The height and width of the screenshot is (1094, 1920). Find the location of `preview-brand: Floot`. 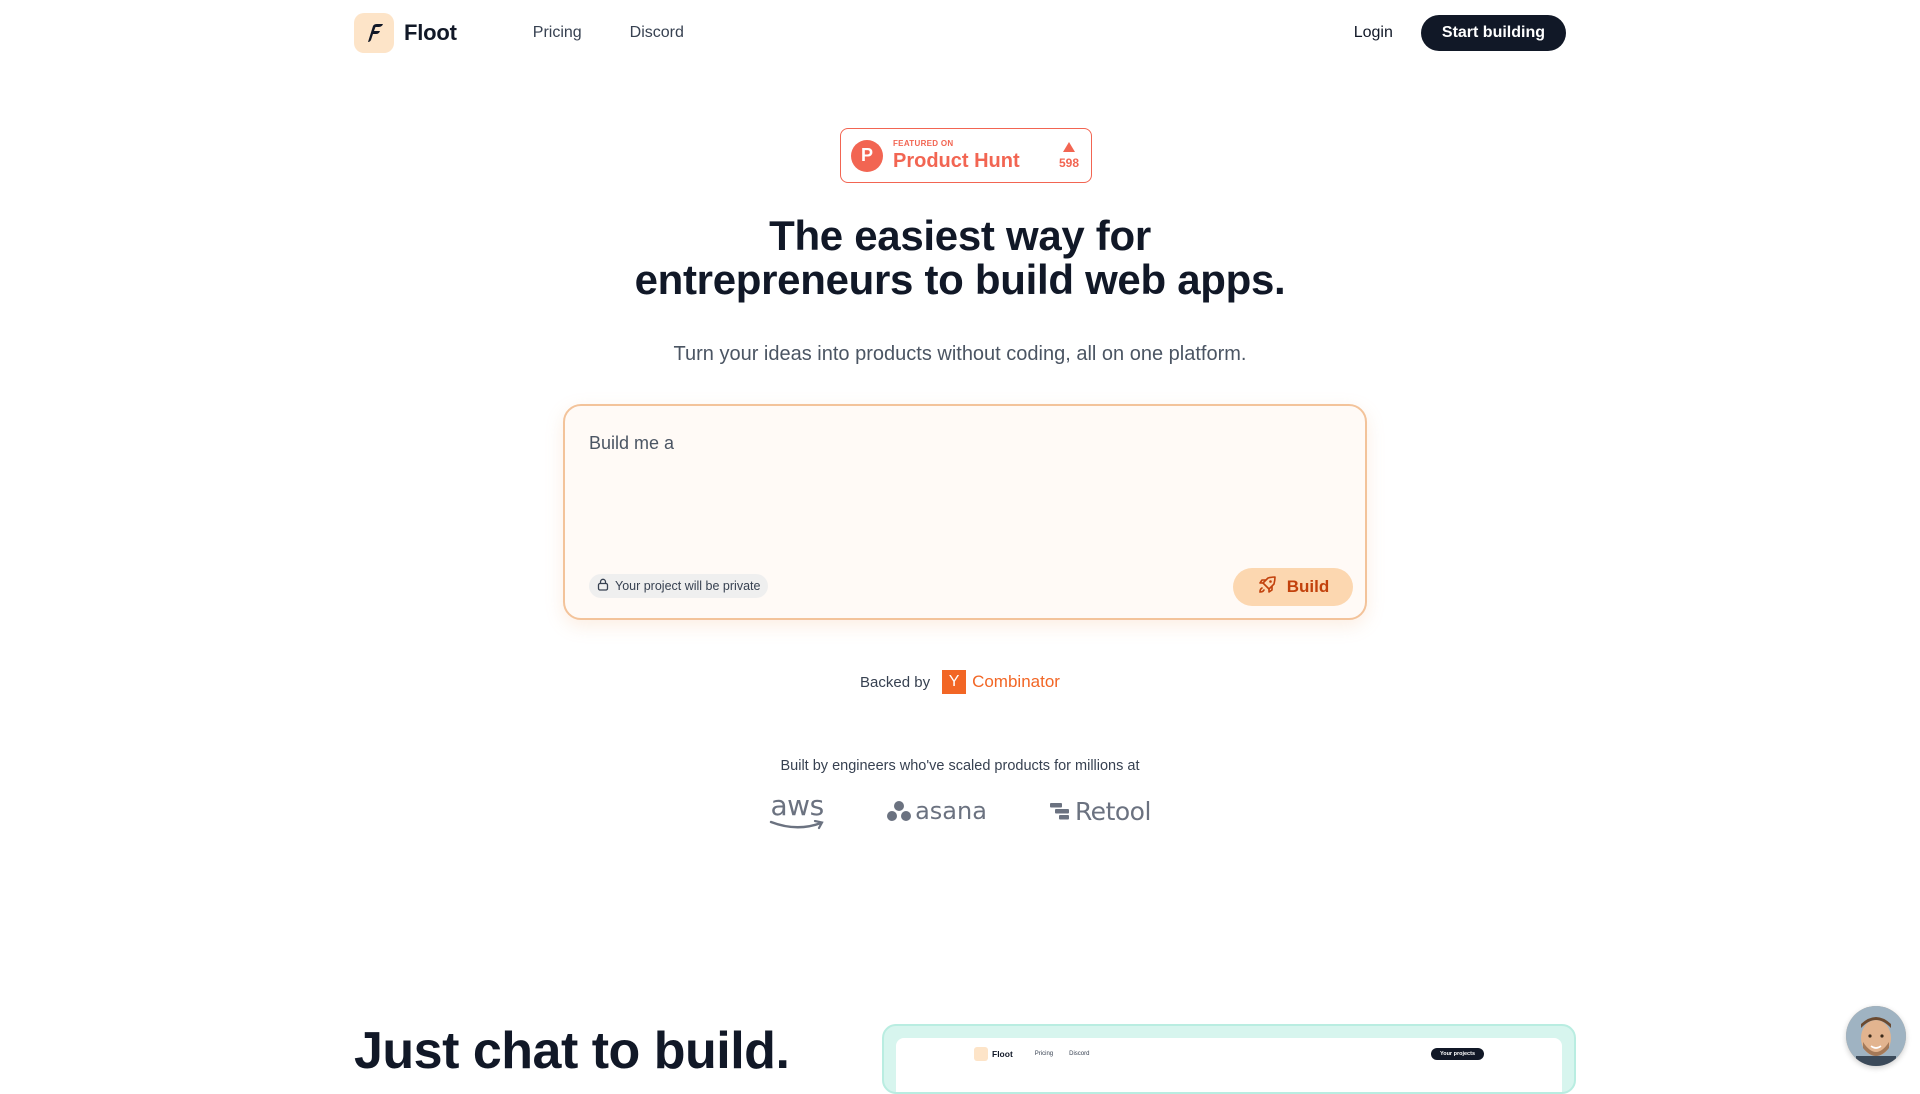

preview-brand: Floot is located at coordinates (1002, 1054).